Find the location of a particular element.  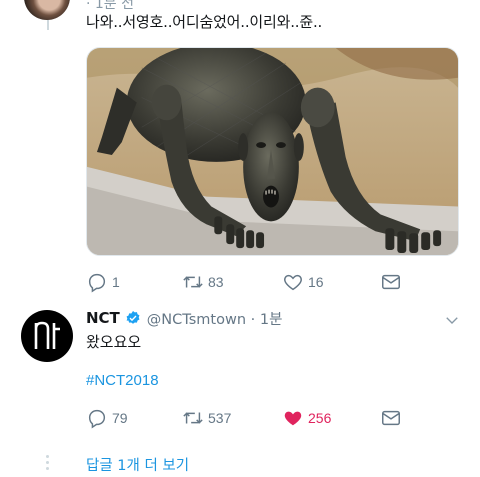

reply-button: 1 is located at coordinates (103, 282).